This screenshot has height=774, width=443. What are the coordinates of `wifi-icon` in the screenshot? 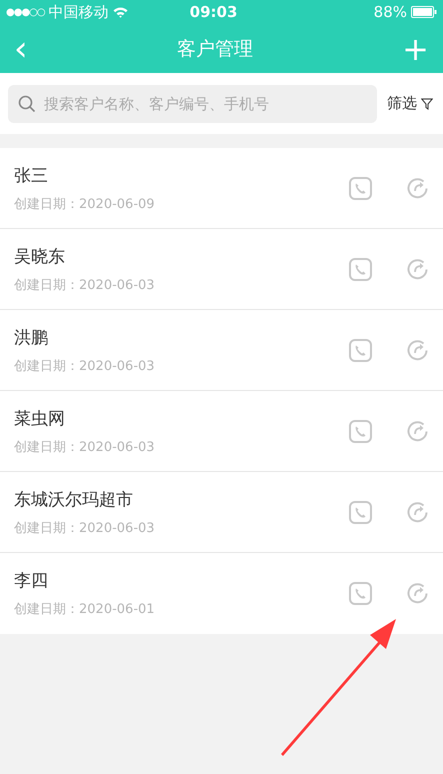 It's located at (120, 12).